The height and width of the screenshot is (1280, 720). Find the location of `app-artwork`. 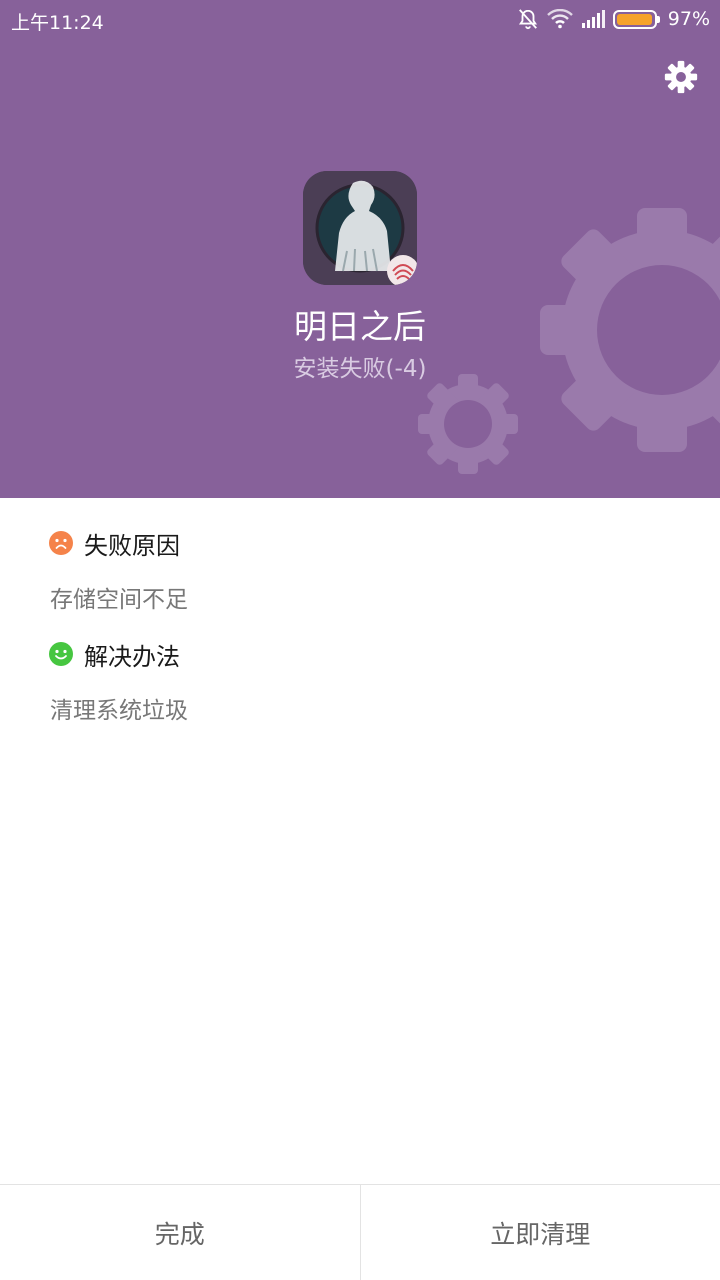

app-artwork is located at coordinates (360, 228).